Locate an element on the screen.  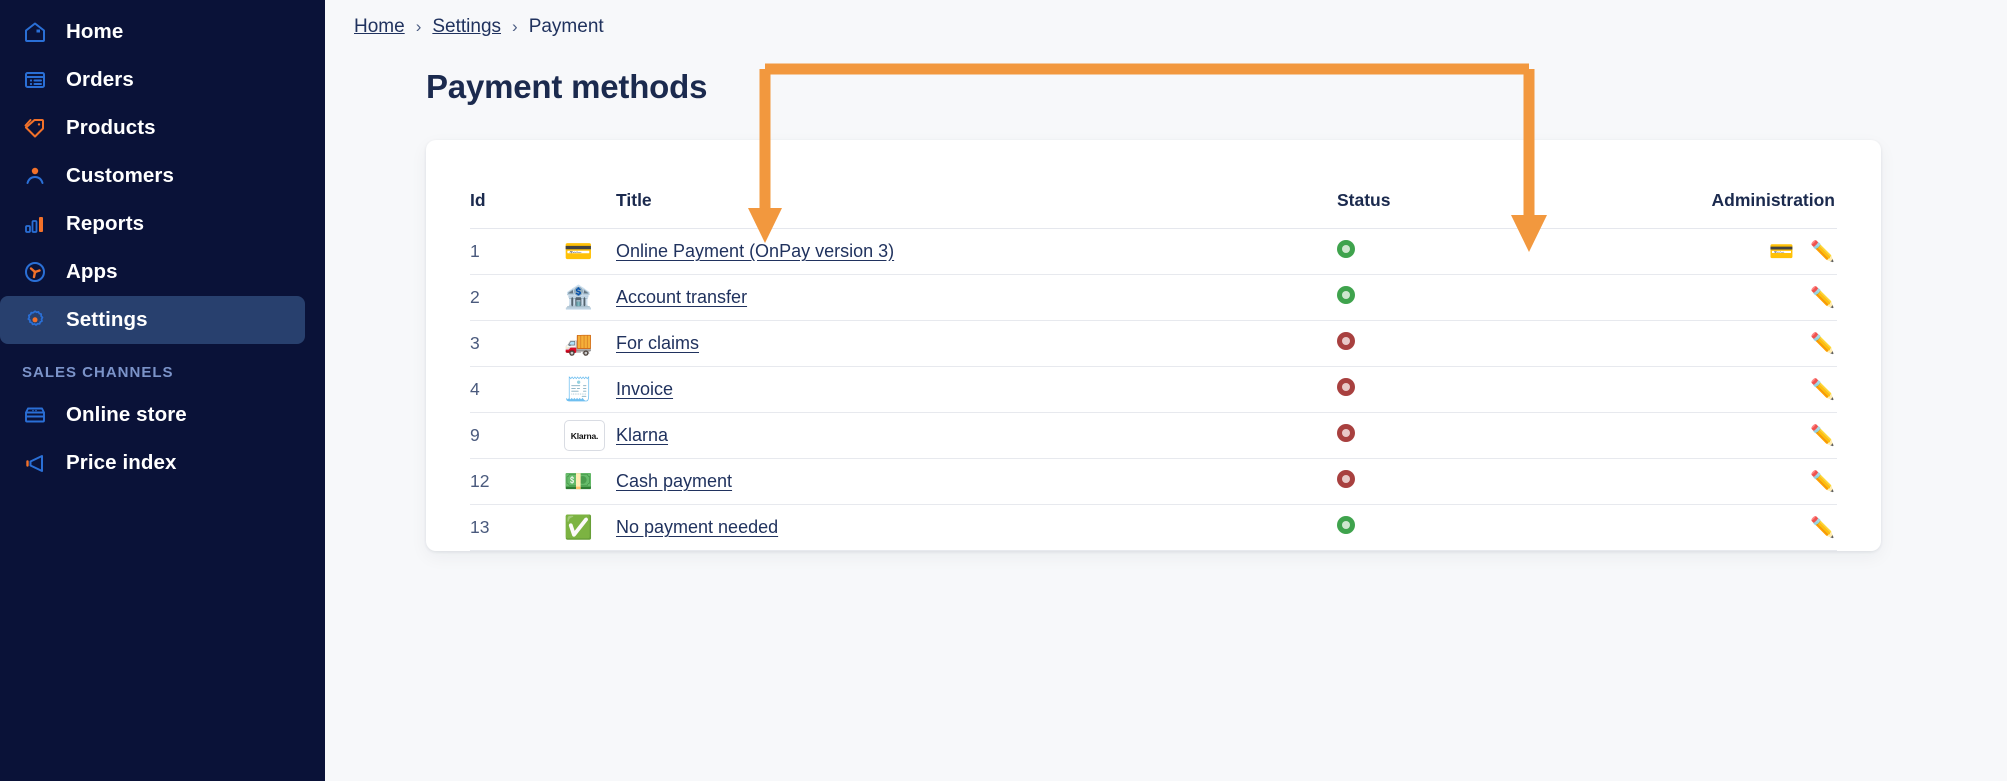
cell-id: 12 is located at coordinates (517, 481).